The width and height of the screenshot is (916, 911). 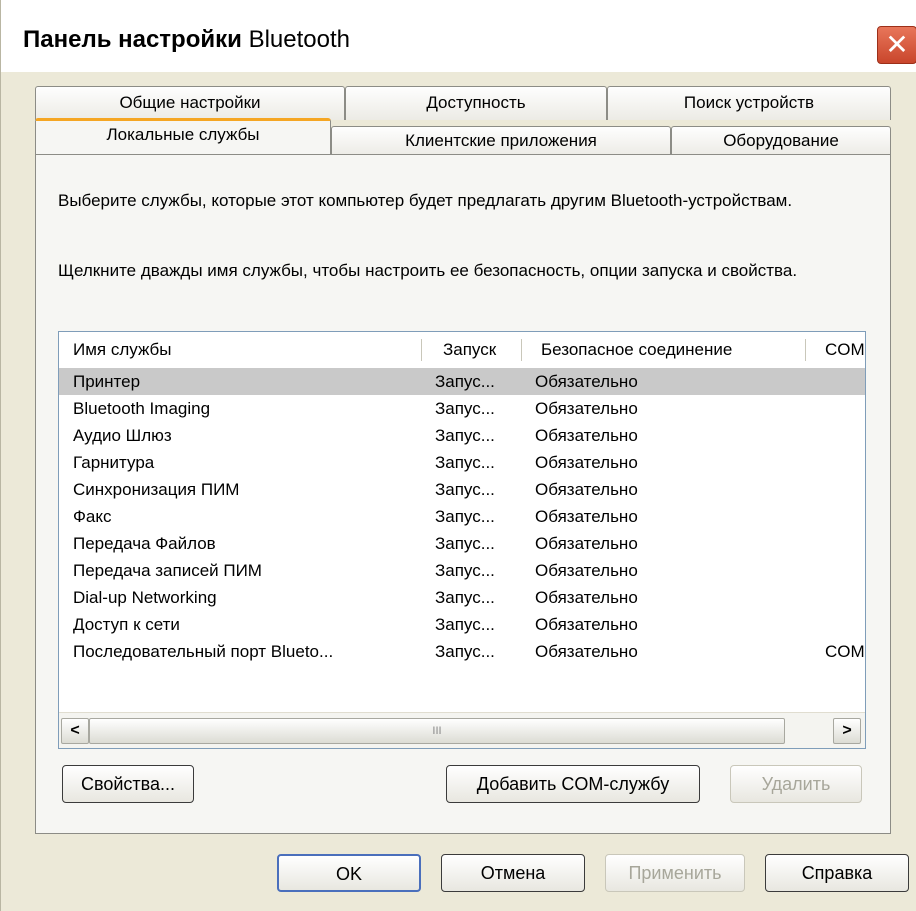 I want to click on service-name: Синхронизация ПИМ, so click(x=156, y=489).